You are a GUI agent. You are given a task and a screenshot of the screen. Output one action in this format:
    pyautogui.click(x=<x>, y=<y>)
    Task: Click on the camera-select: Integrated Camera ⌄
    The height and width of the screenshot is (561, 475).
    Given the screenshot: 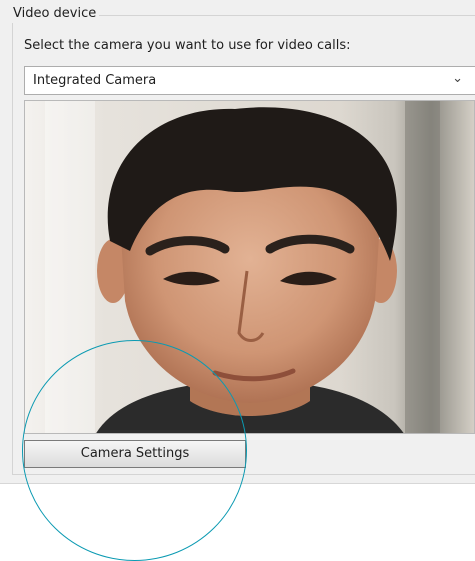 What is the action you would take?
    pyautogui.click(x=249, y=80)
    